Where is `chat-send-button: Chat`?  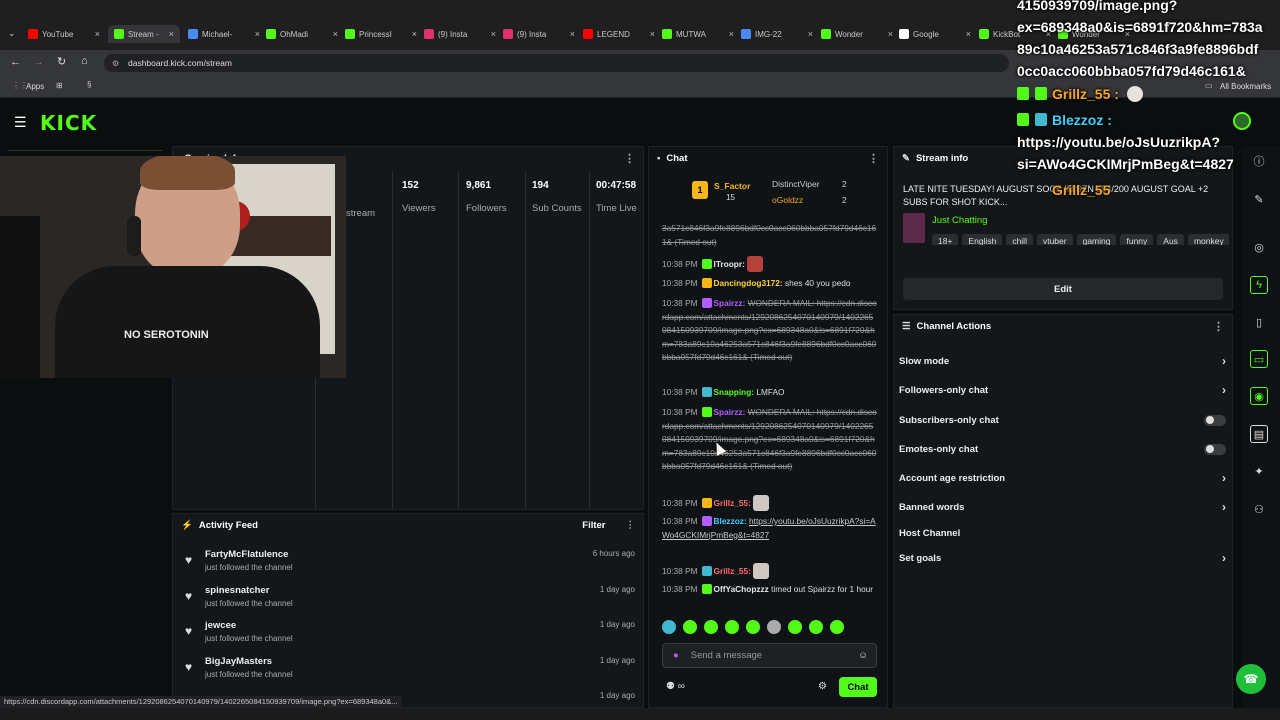 chat-send-button: Chat is located at coordinates (858, 687).